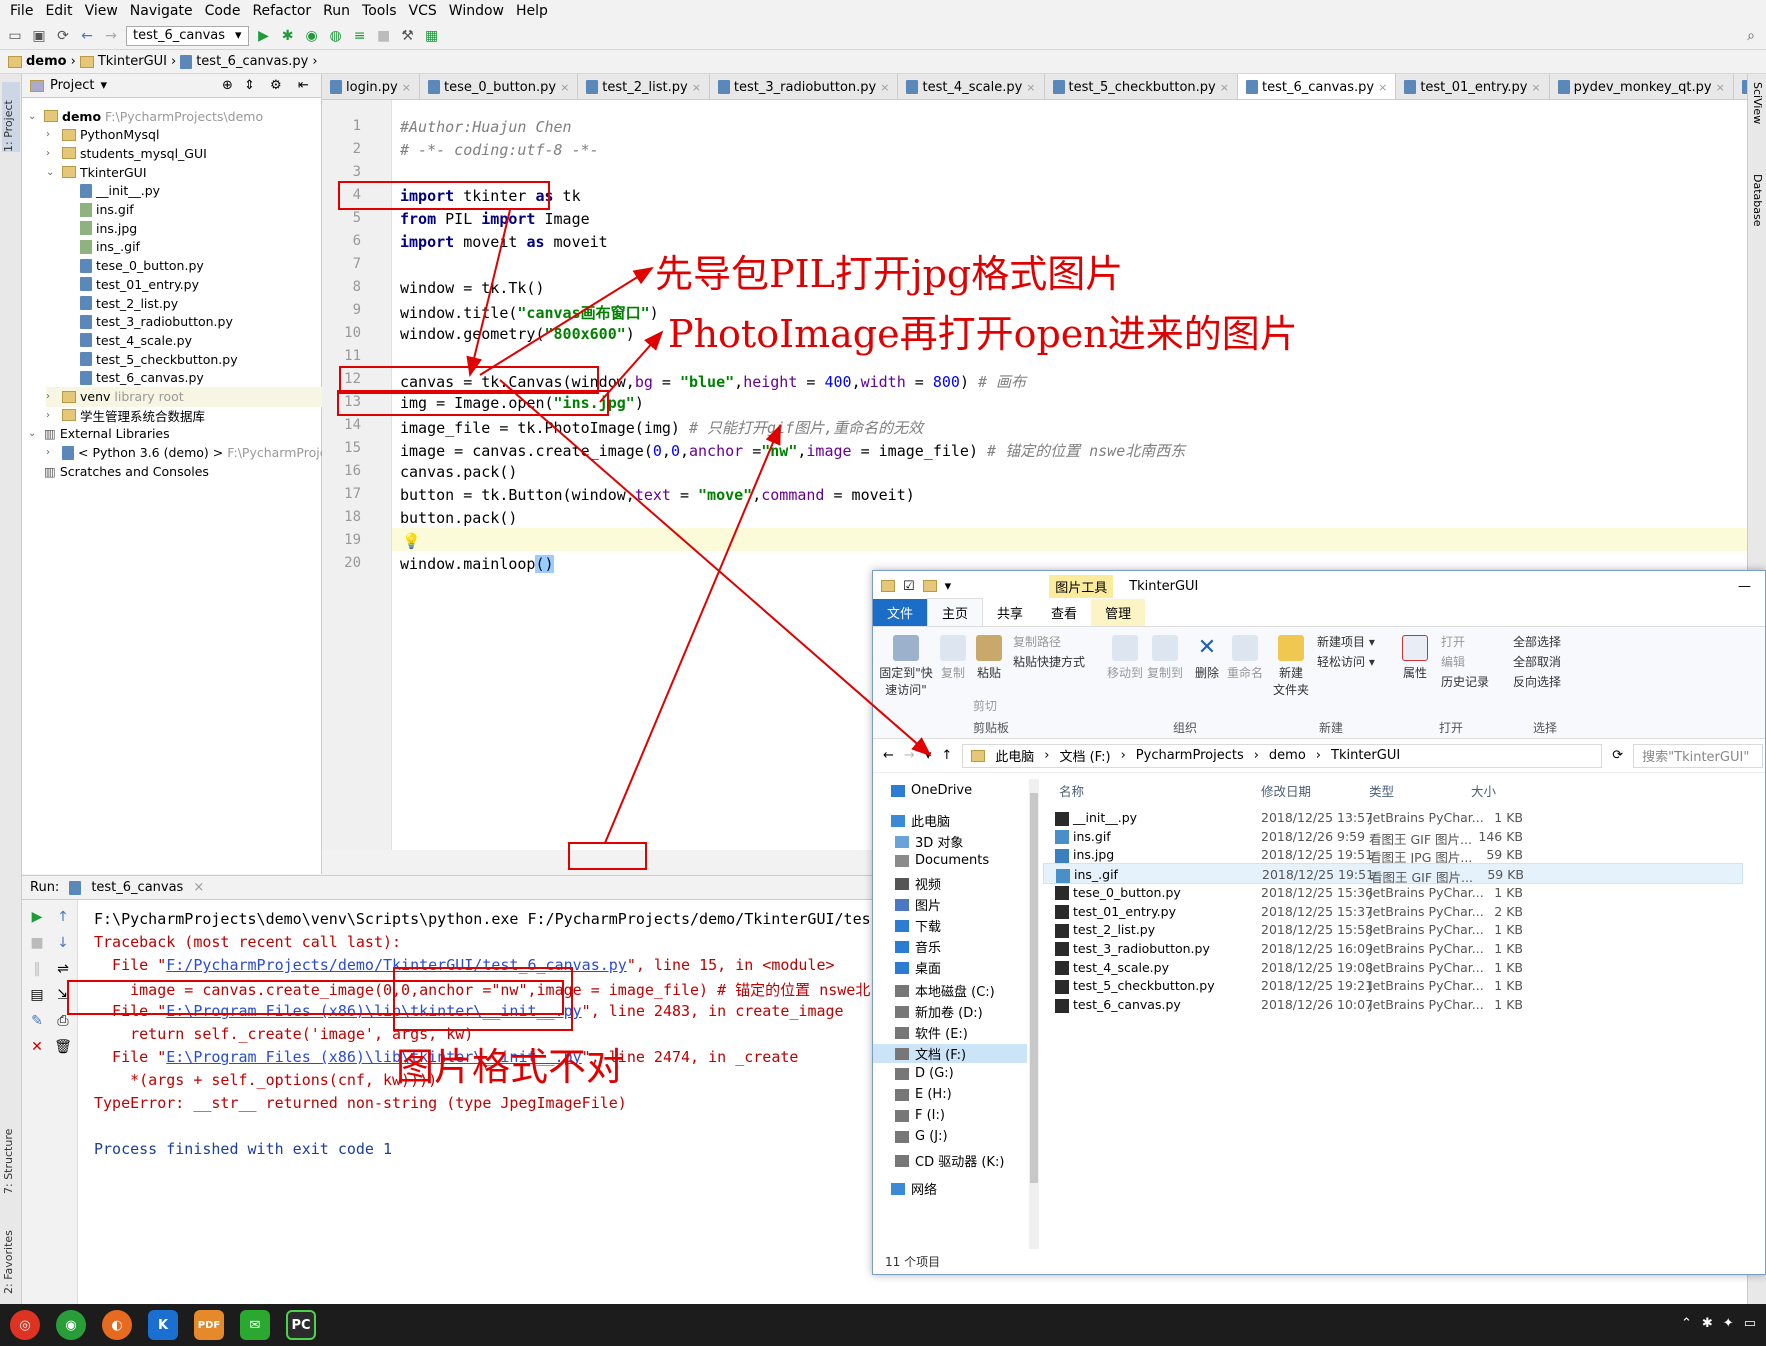  I want to click on annotation-arrows, so click(699, 526).